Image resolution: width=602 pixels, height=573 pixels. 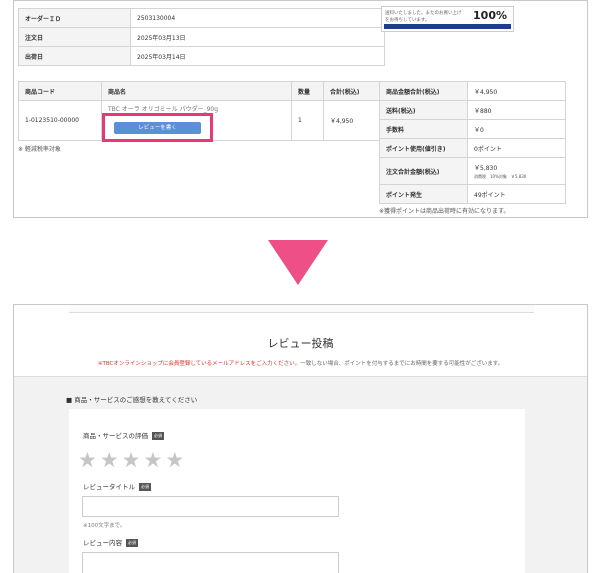 I want to click on order-id-label: オーダーＩＤ, so click(x=74, y=18).